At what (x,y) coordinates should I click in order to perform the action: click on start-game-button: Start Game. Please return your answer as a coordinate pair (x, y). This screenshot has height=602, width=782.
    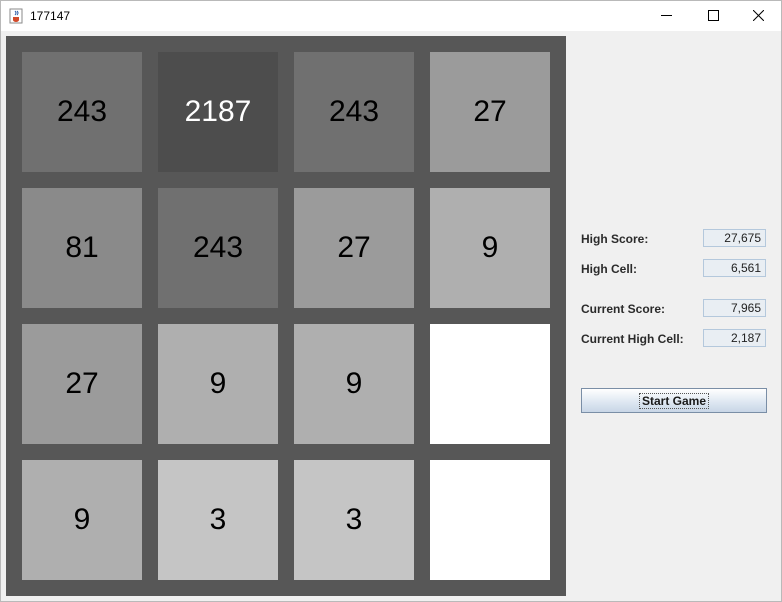
    Looking at the image, I should click on (674, 400).